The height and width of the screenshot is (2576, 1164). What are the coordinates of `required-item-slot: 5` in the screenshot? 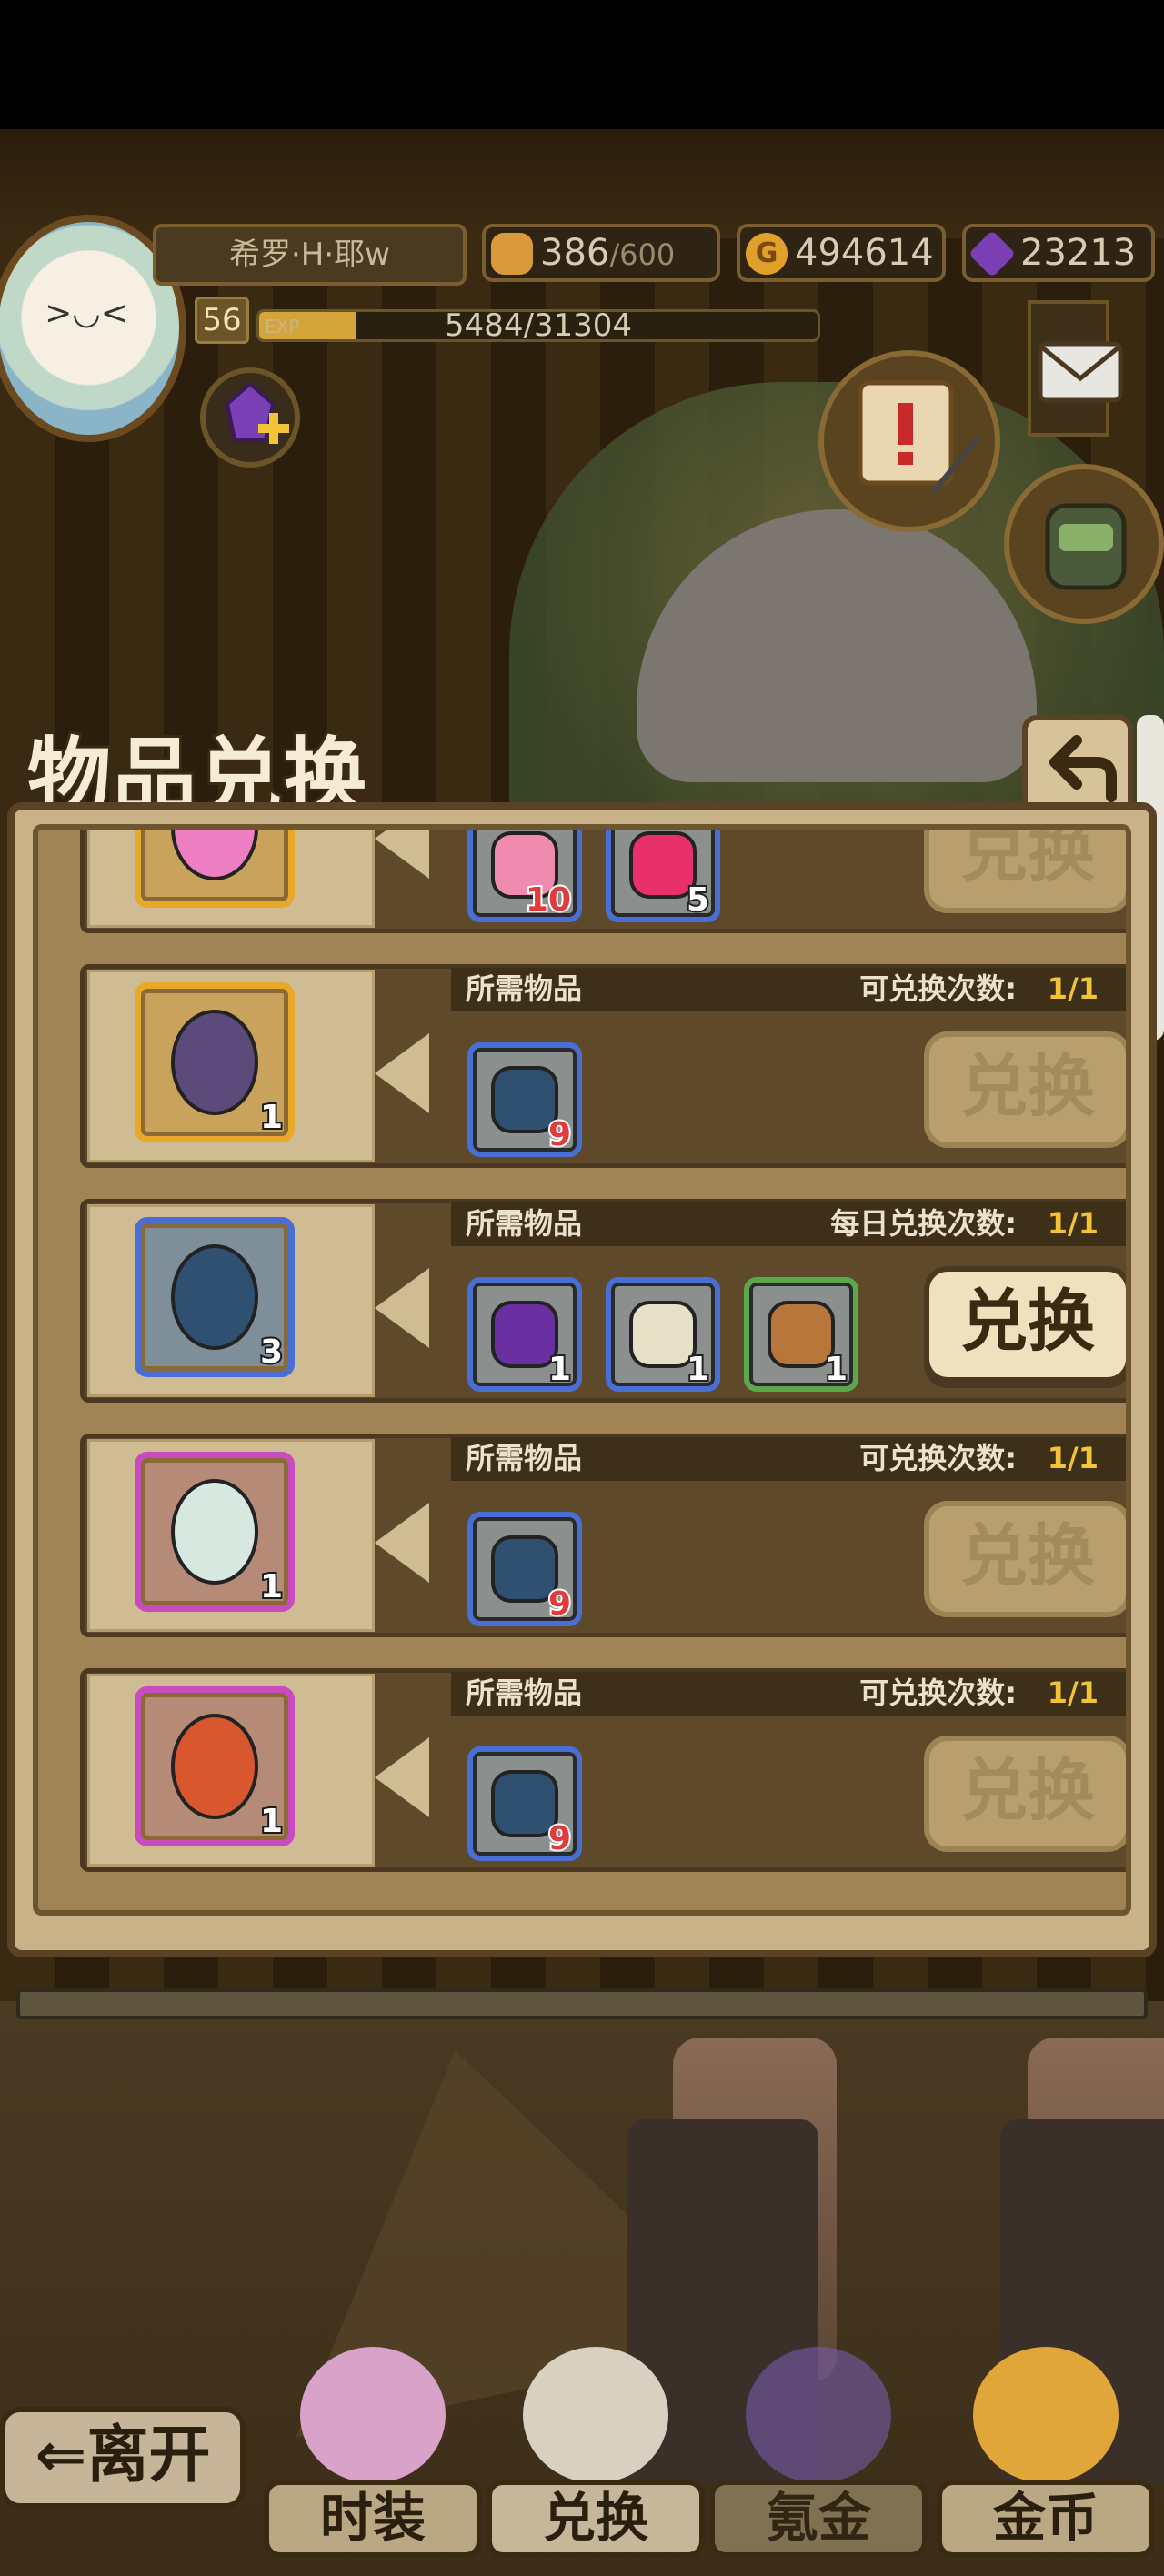 It's located at (663, 876).